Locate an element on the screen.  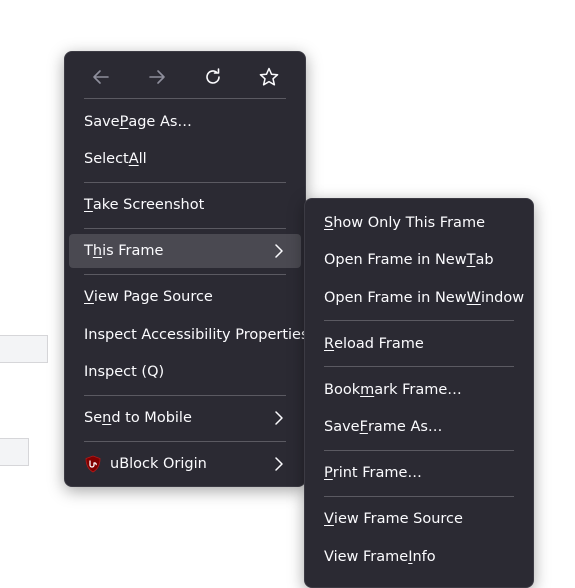
star-icon is located at coordinates (269, 76).